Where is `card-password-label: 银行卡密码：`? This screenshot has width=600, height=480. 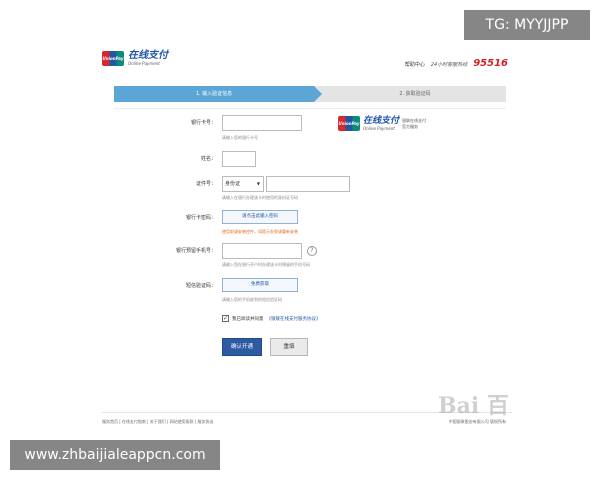 card-password-label: 银行卡密码： is located at coordinates (200, 218).